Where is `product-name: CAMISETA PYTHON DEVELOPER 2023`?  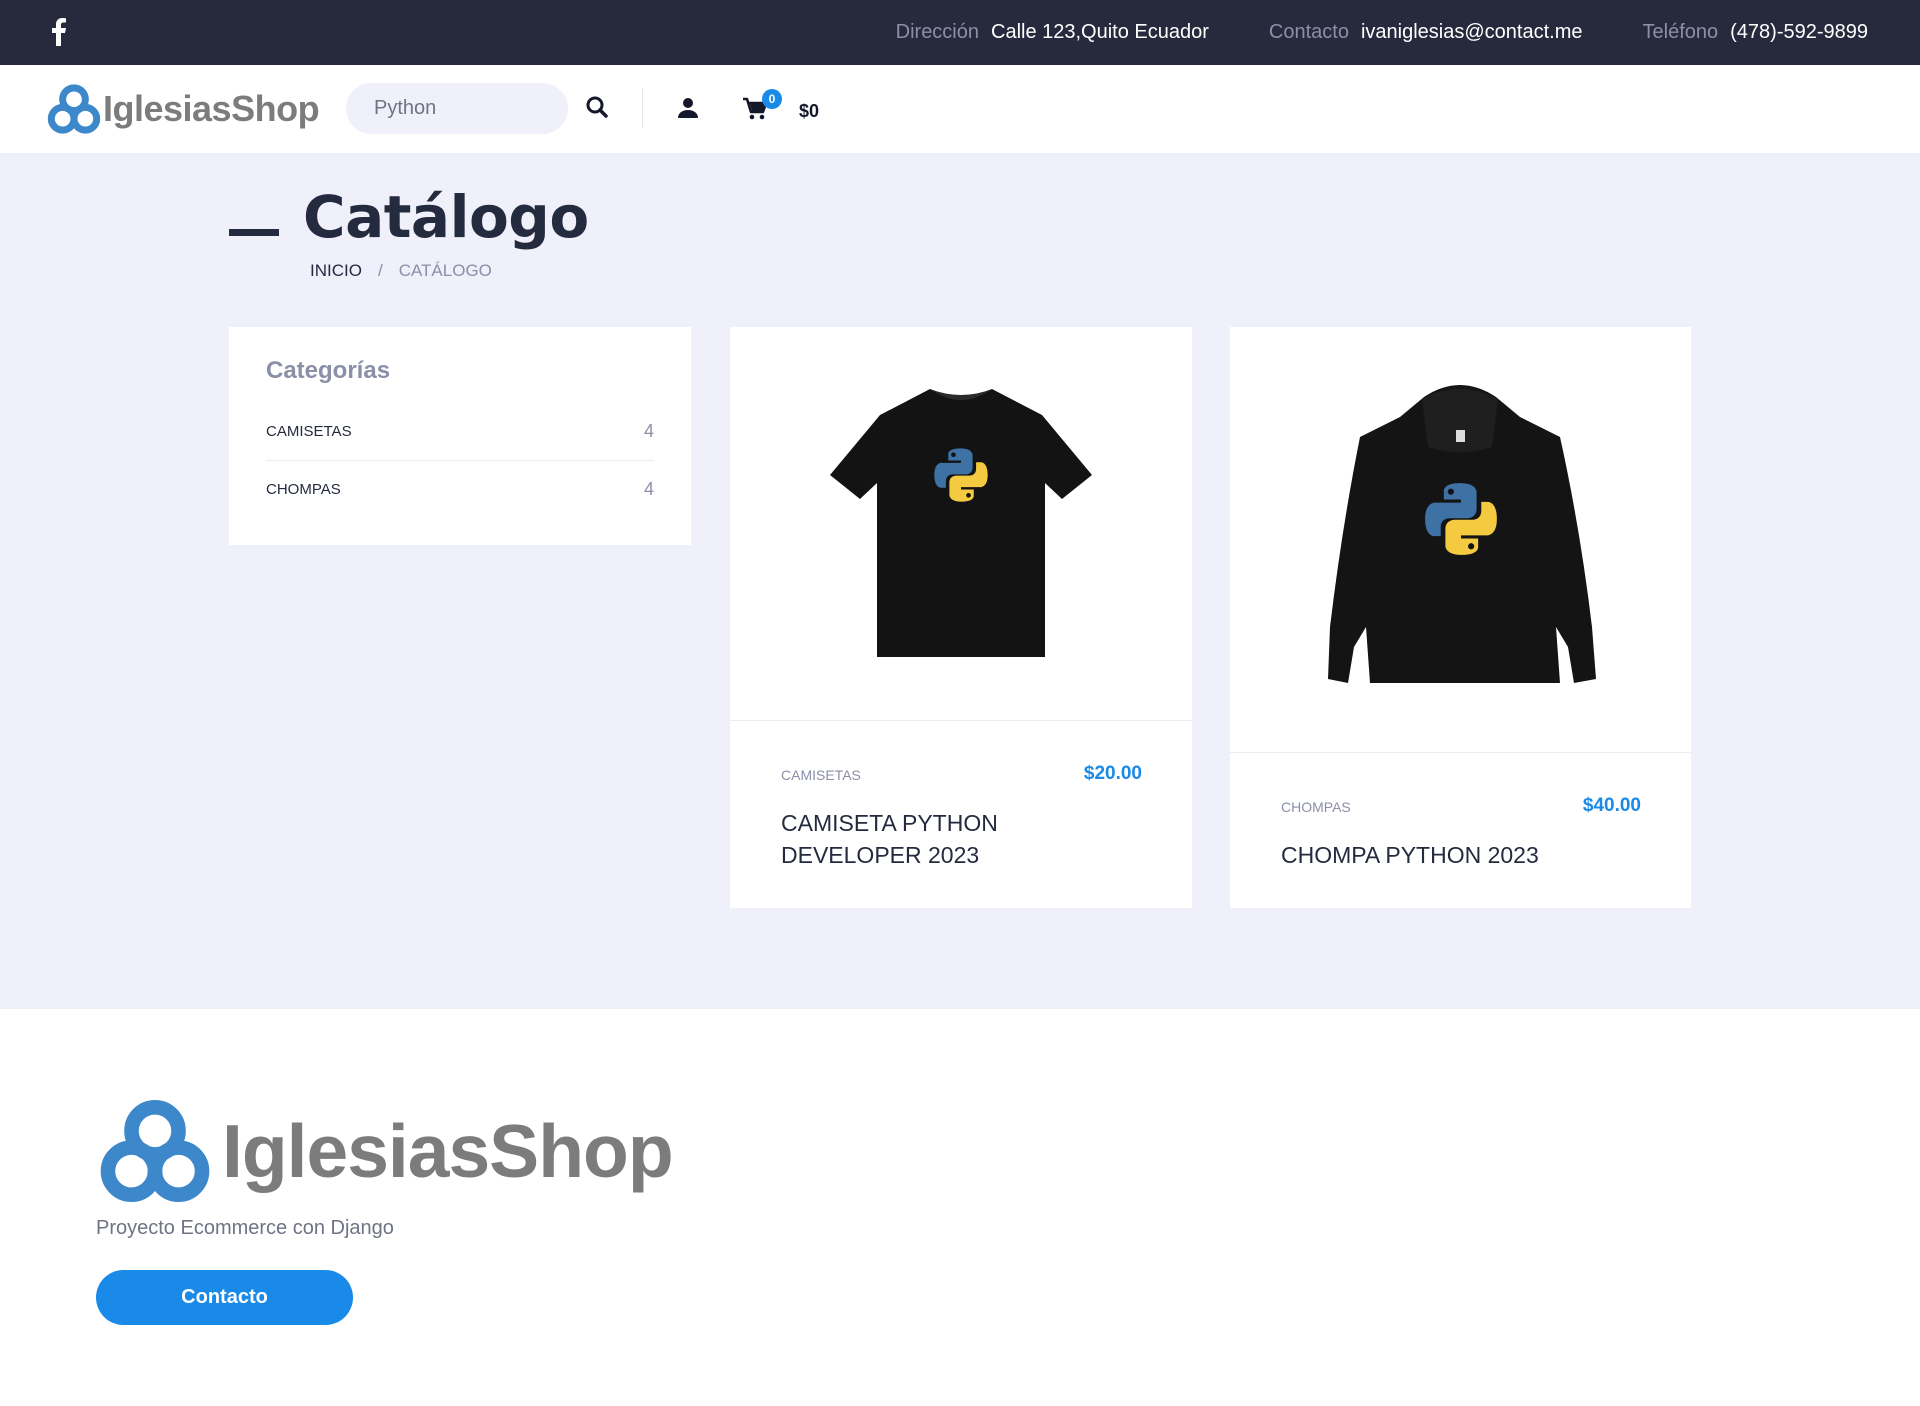
product-name: CAMISETA PYTHON DEVELOPER 2023 is located at coordinates (961, 839).